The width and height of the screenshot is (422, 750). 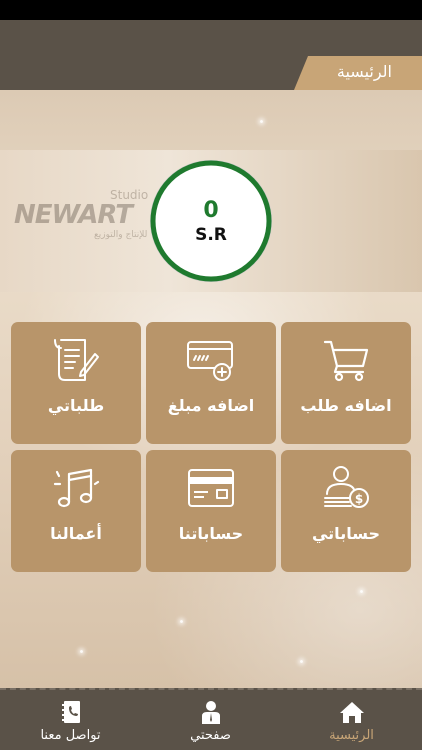 I want to click on balance-value: 0, so click(x=211, y=210).